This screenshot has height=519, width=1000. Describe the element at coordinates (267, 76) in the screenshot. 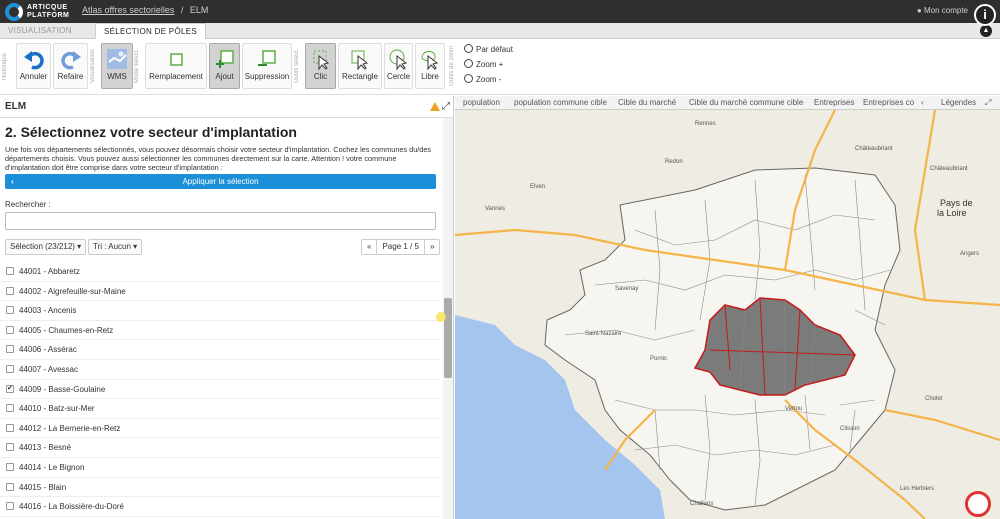

I see `remove-label: Suppression` at that location.